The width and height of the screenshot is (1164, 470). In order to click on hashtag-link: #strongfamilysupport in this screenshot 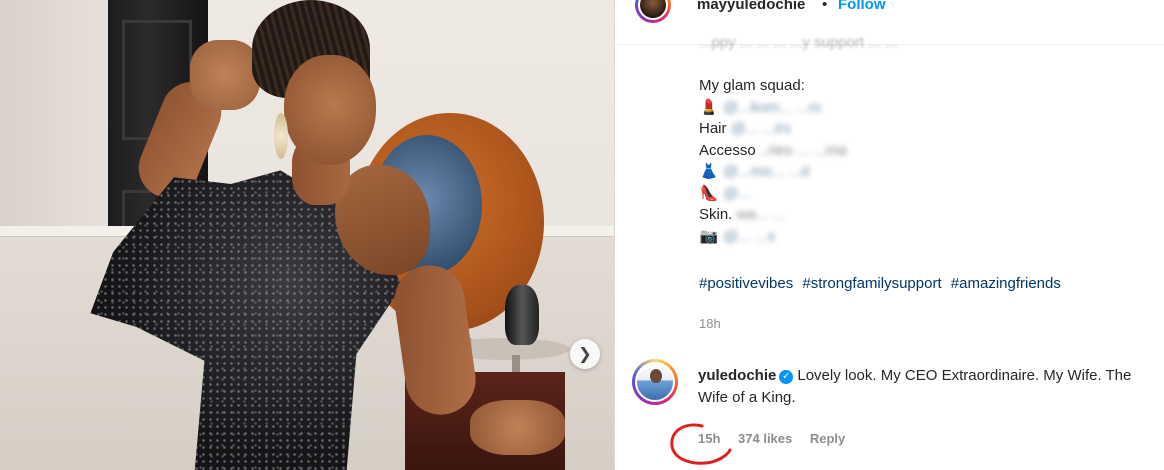, I will do `click(871, 283)`.